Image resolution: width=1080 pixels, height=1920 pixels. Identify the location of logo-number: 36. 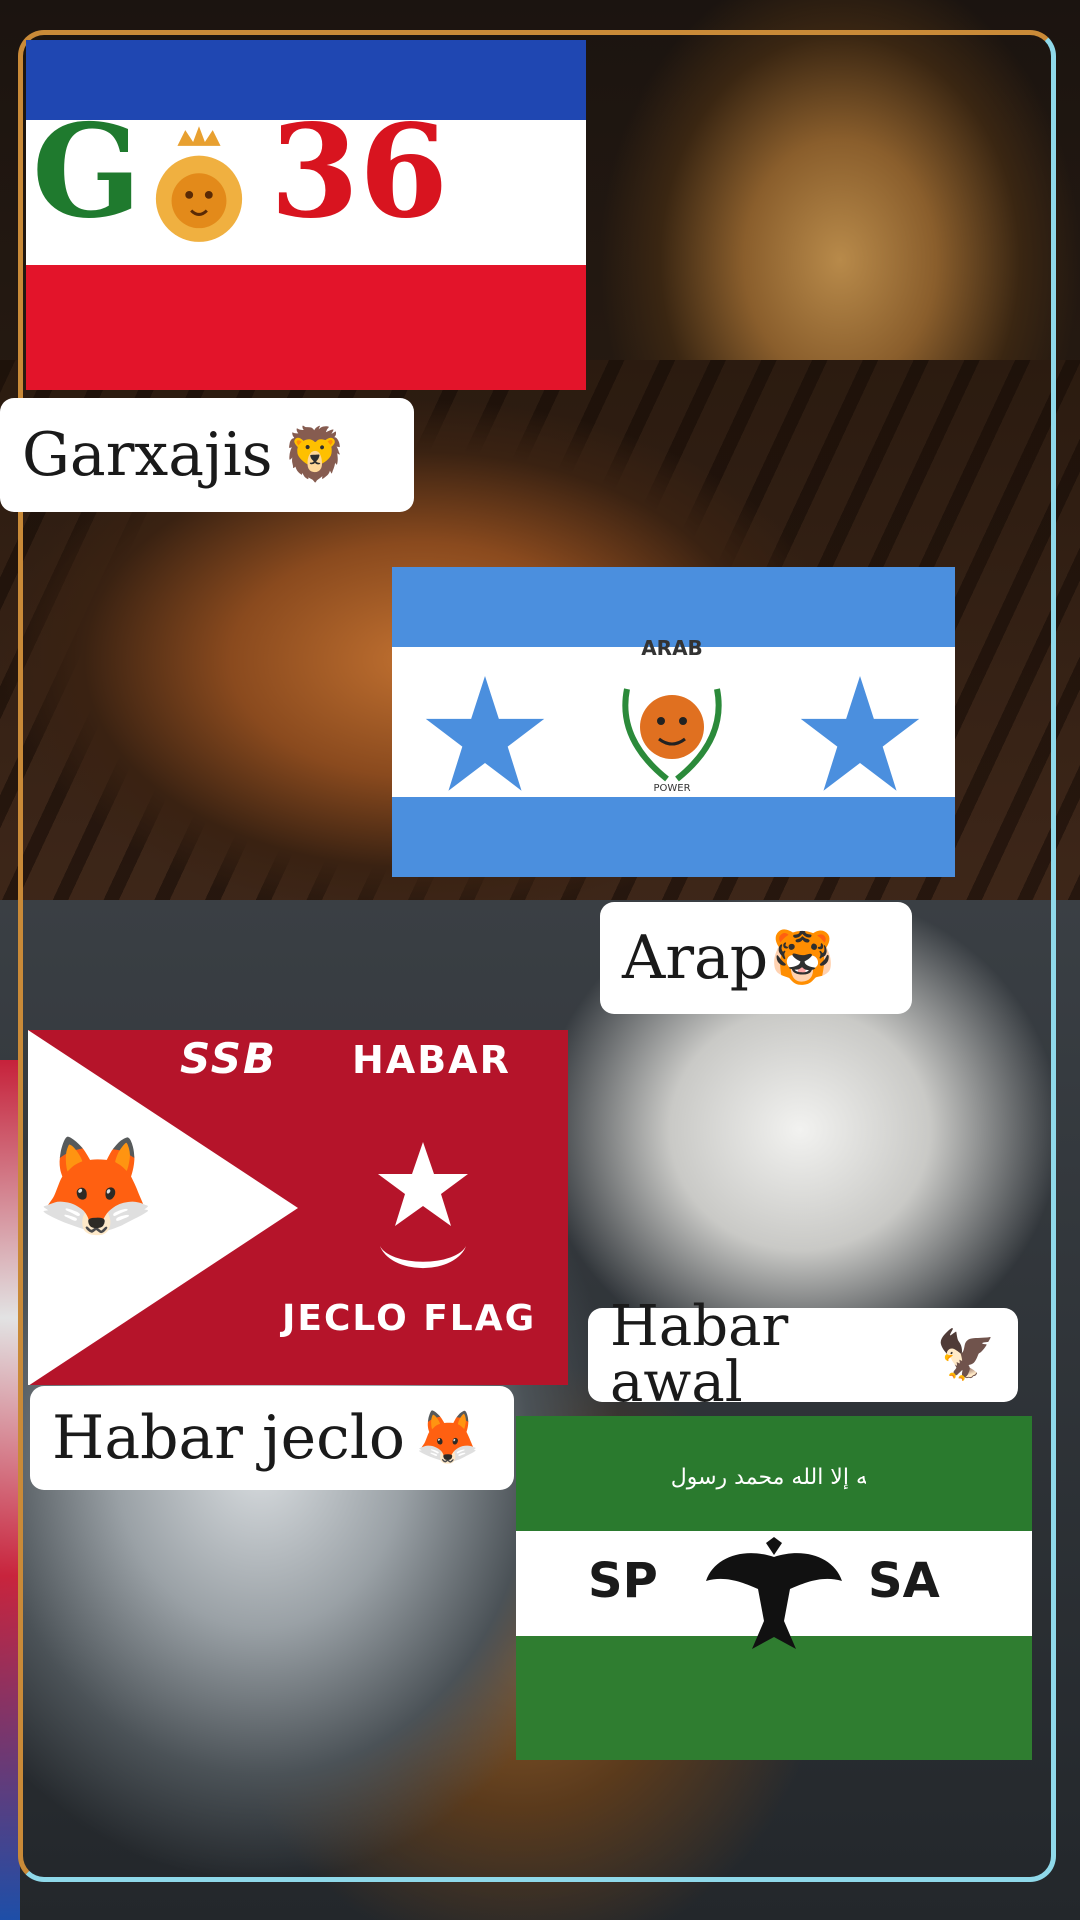
(359, 172).